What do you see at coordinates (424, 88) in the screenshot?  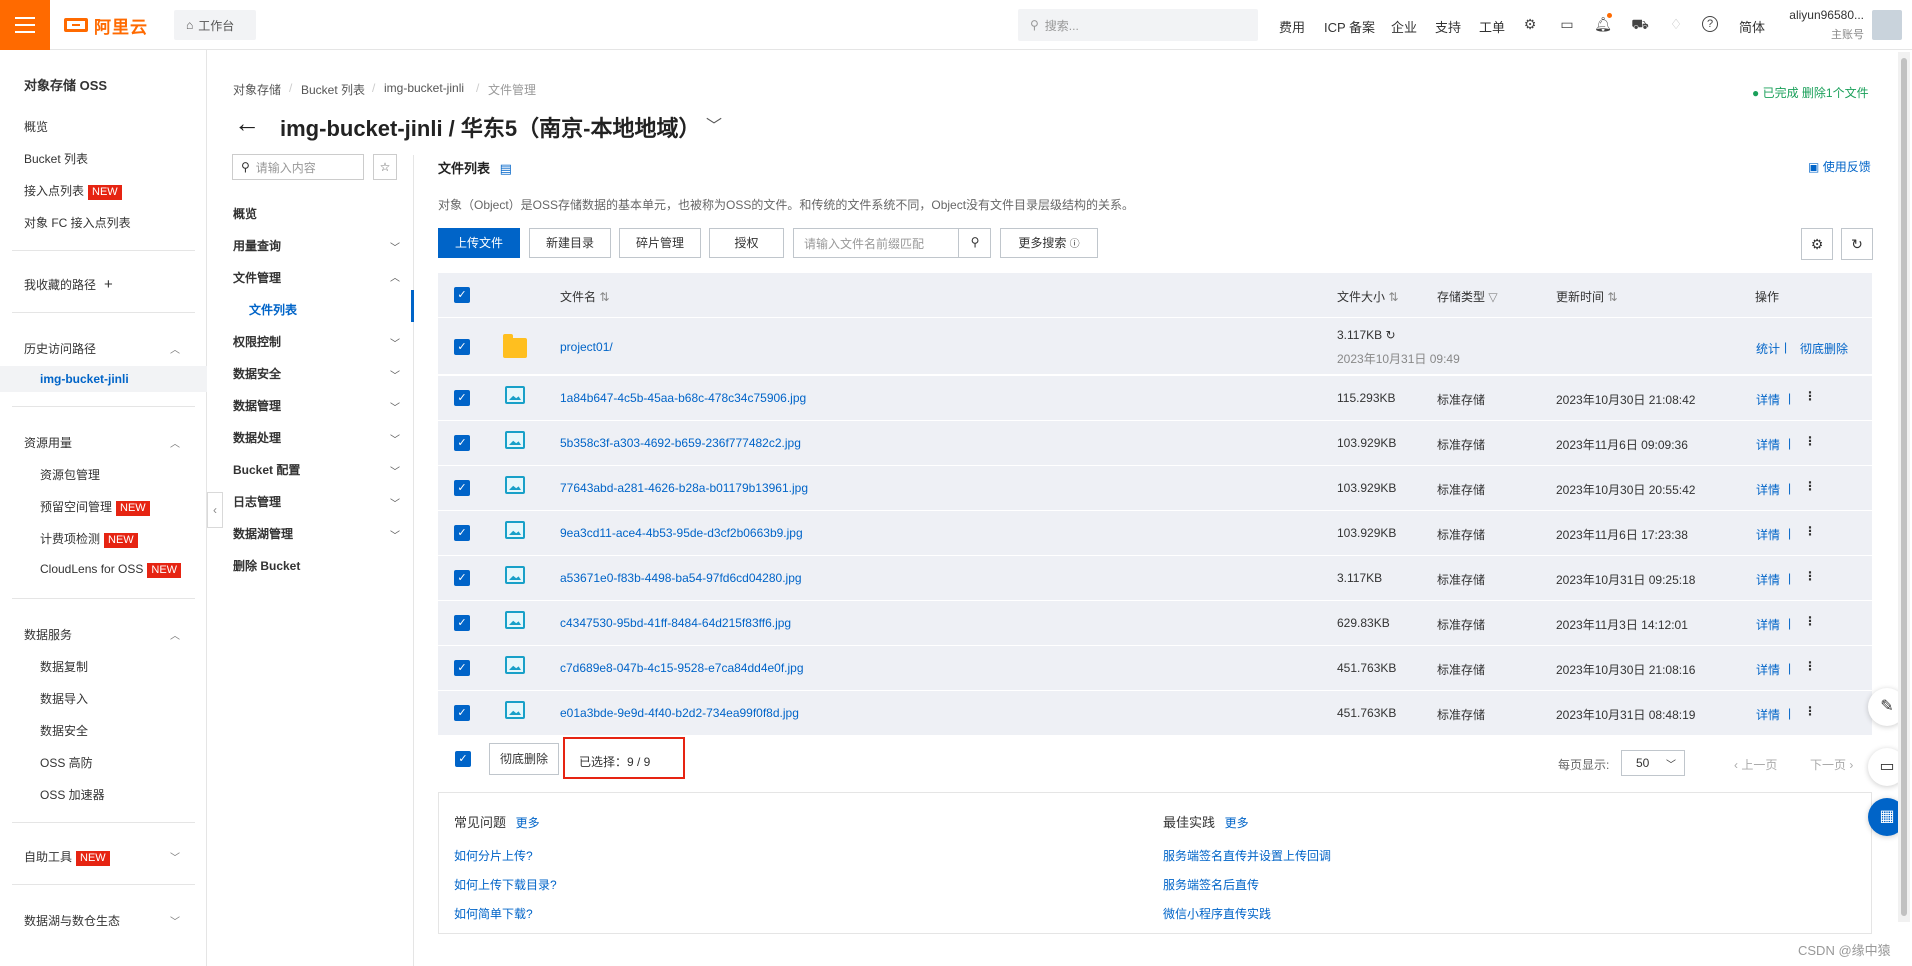 I see `breadcrumb-bucket: img-bucket-jinli` at bounding box center [424, 88].